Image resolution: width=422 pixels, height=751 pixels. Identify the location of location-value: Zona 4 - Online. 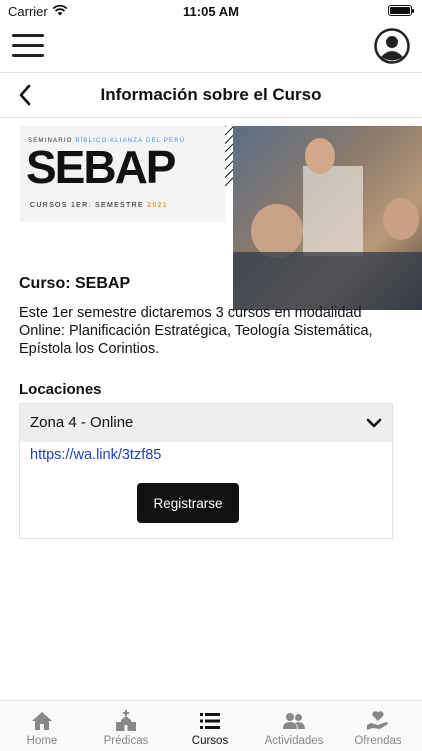
(82, 422).